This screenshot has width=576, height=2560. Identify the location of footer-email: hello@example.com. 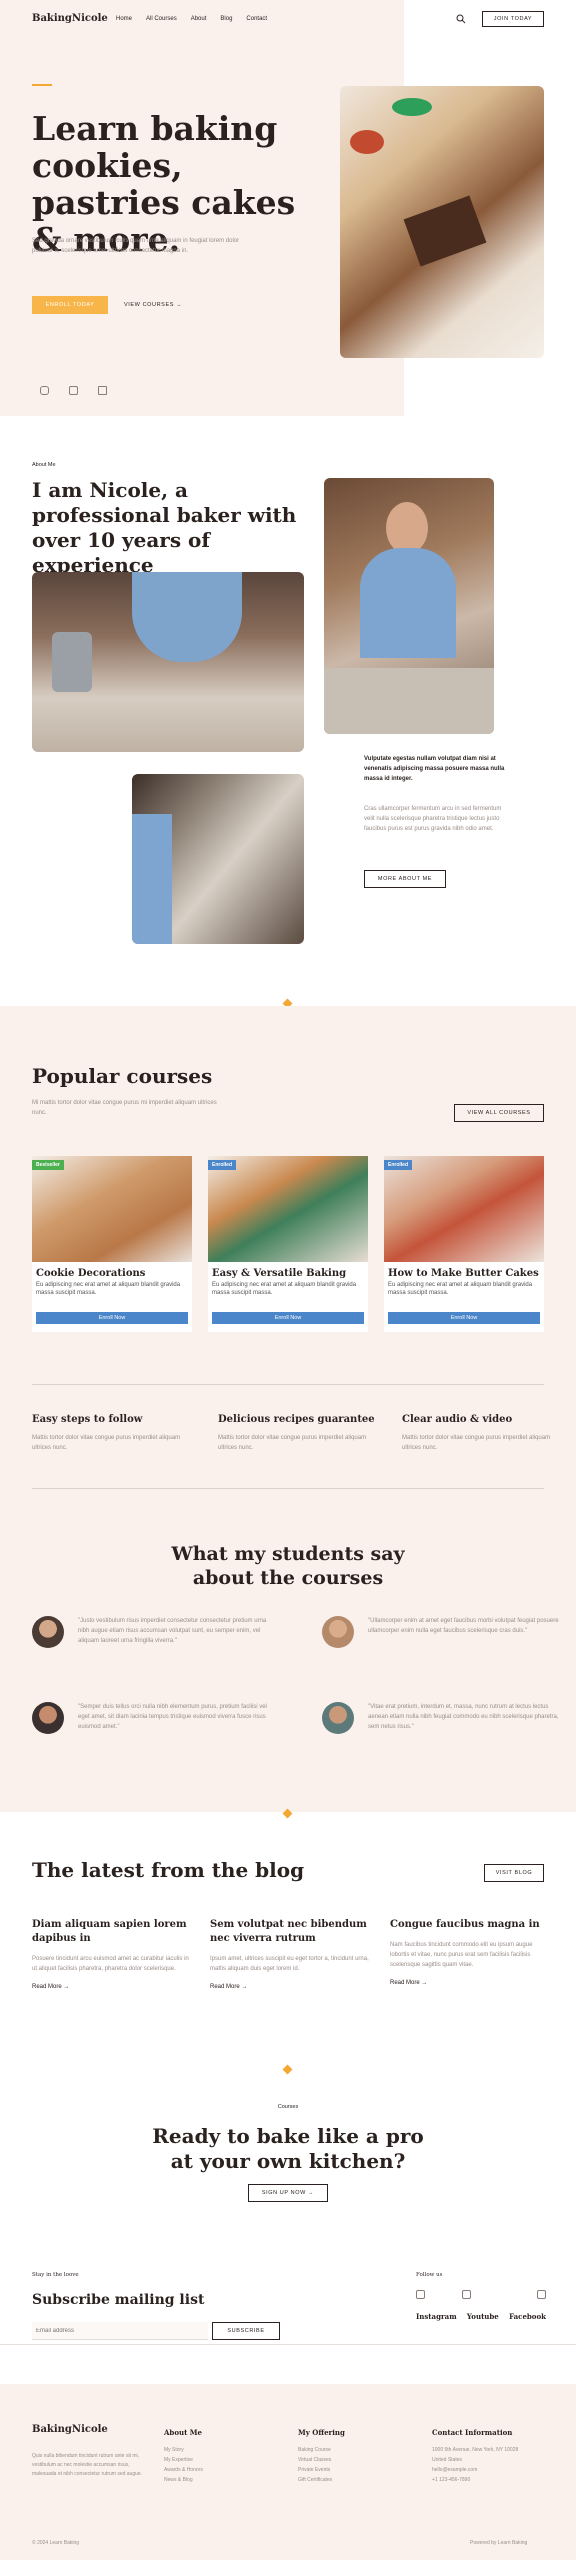
(491, 2470).